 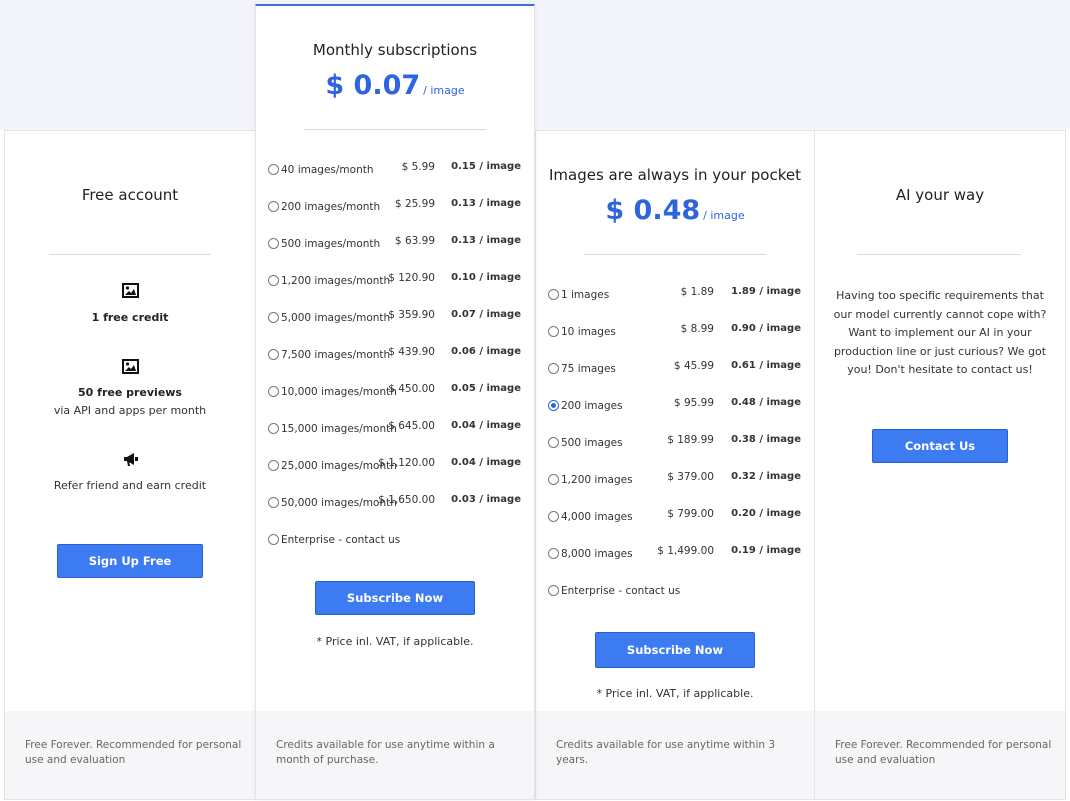 I want to click on feature-refer-friend: Refer friend and earn credit, so click(x=130, y=485).